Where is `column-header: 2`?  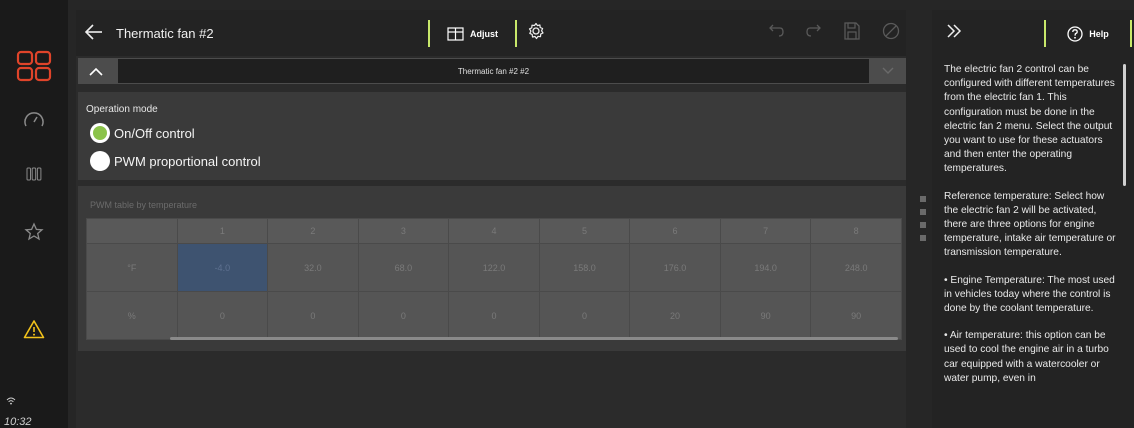
column-header: 2 is located at coordinates (313, 231).